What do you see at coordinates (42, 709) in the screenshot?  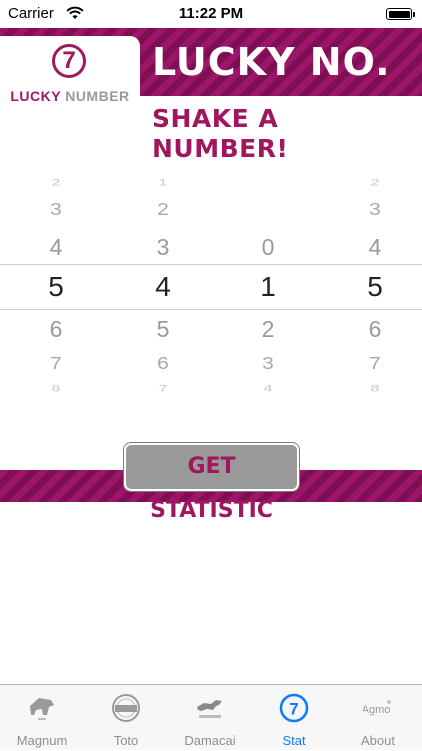 I see `magnum-icon` at bounding box center [42, 709].